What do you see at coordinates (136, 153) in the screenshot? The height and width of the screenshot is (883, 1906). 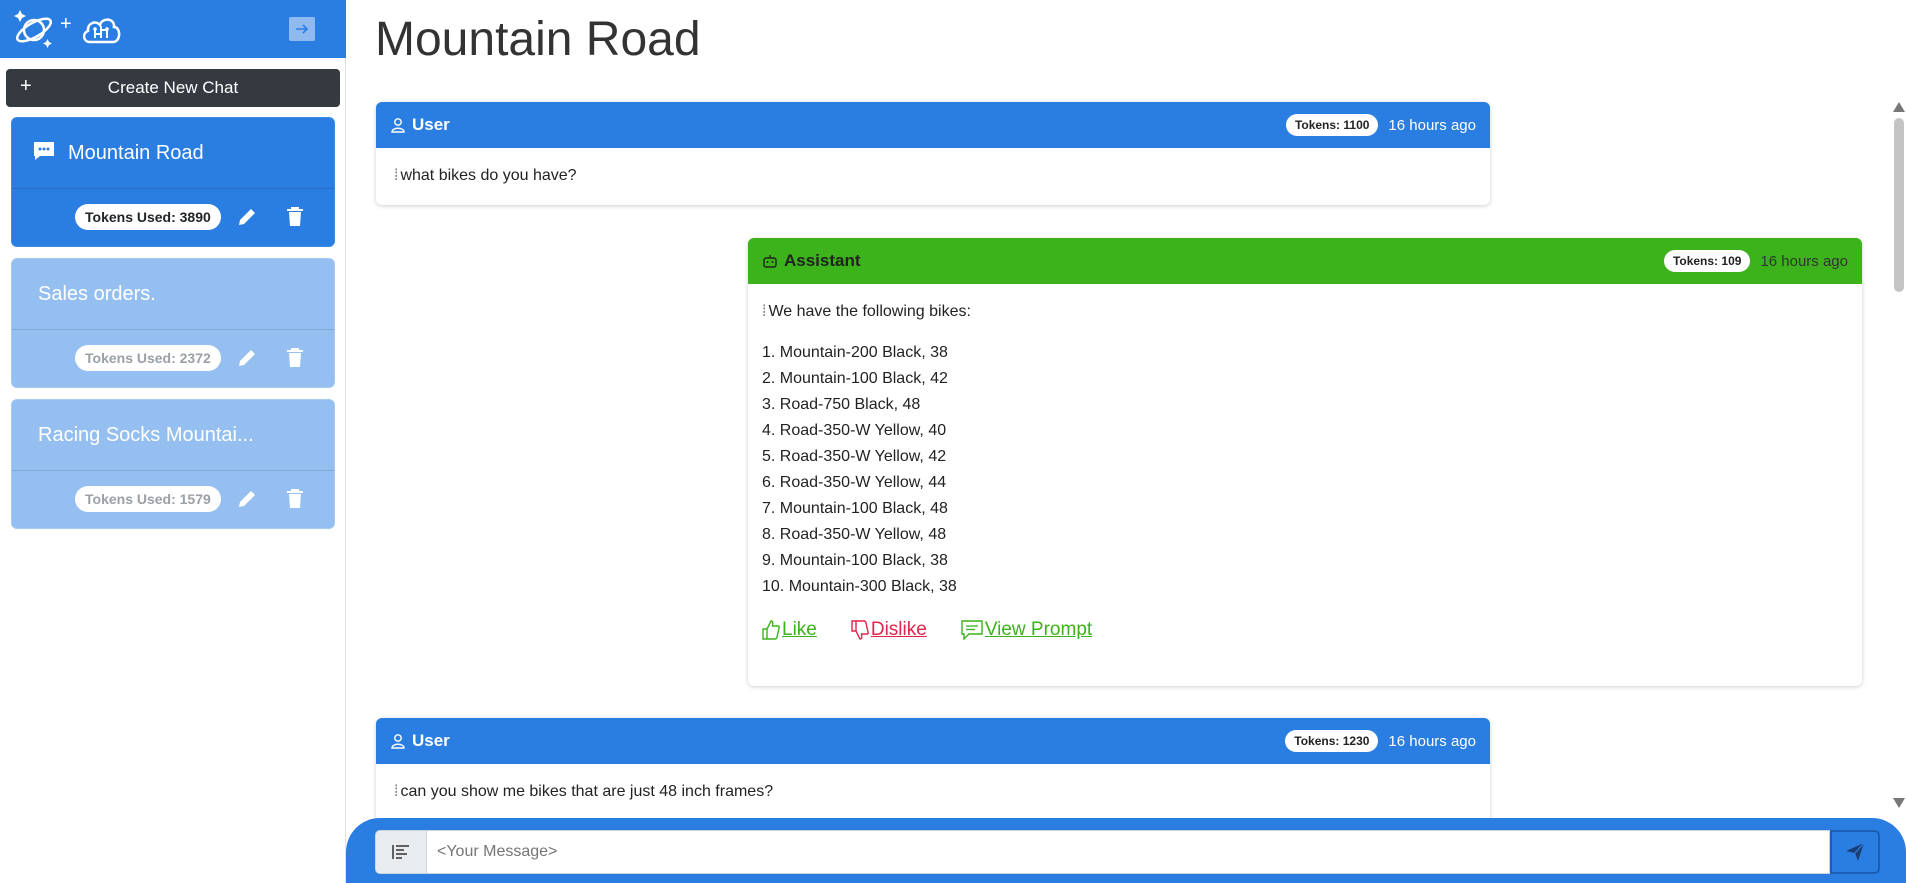 I see `chat-title: Mountain Road` at bounding box center [136, 153].